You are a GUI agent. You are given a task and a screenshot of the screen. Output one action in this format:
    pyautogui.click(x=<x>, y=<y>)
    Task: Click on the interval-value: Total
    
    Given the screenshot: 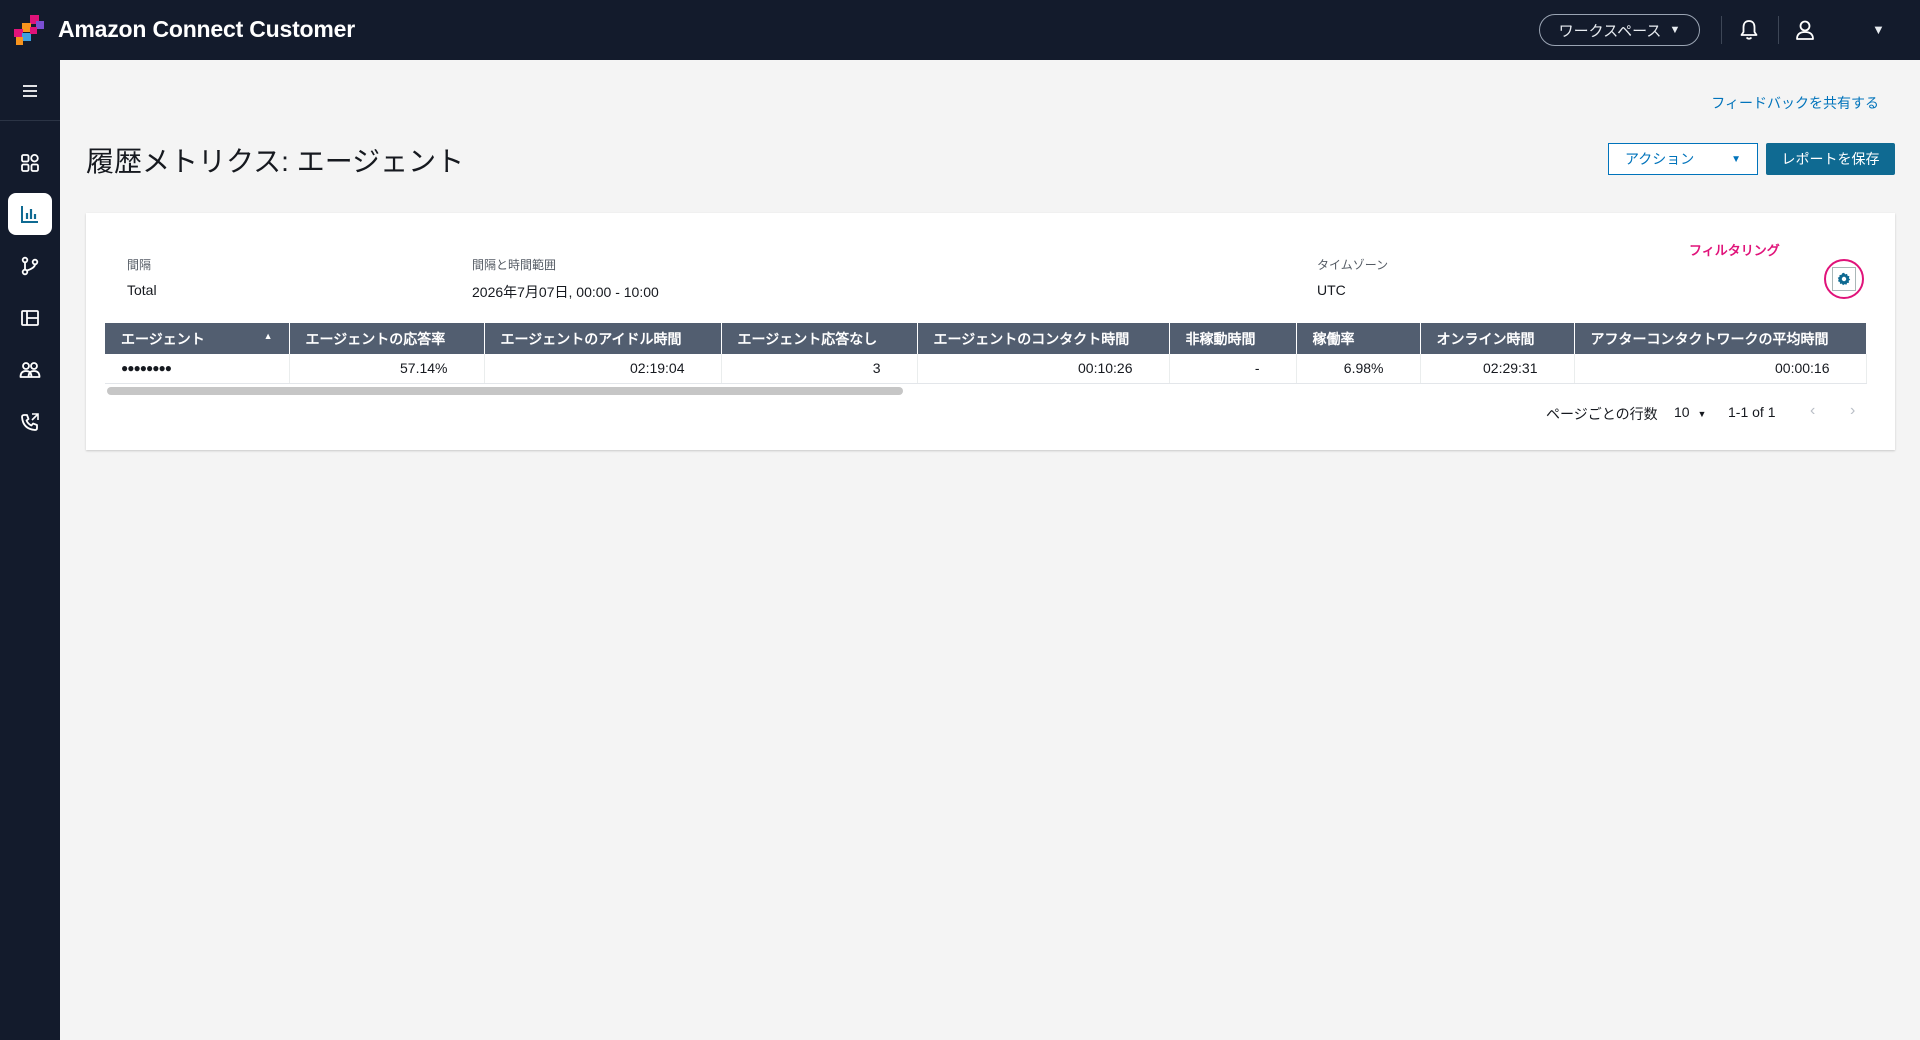 What is the action you would take?
    pyautogui.click(x=142, y=290)
    